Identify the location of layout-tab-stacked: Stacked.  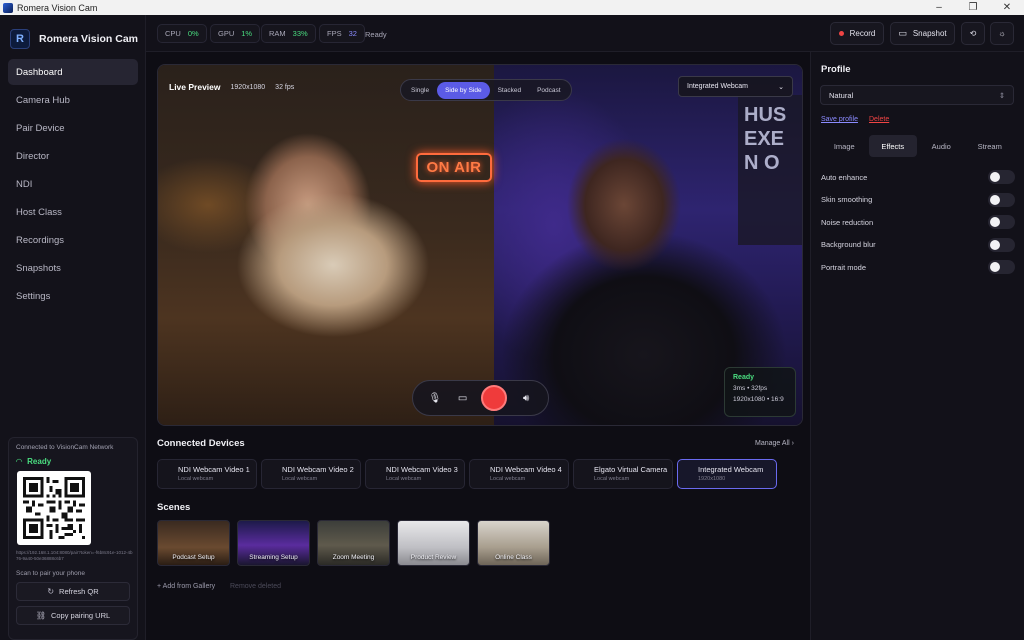
(510, 90).